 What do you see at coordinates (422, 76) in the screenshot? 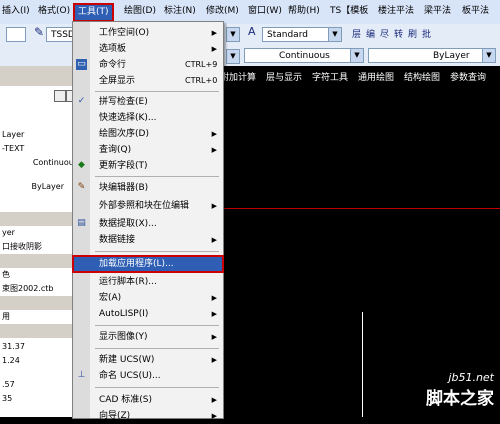
I see `tab-structure-drawing: 结构绘图` at bounding box center [422, 76].